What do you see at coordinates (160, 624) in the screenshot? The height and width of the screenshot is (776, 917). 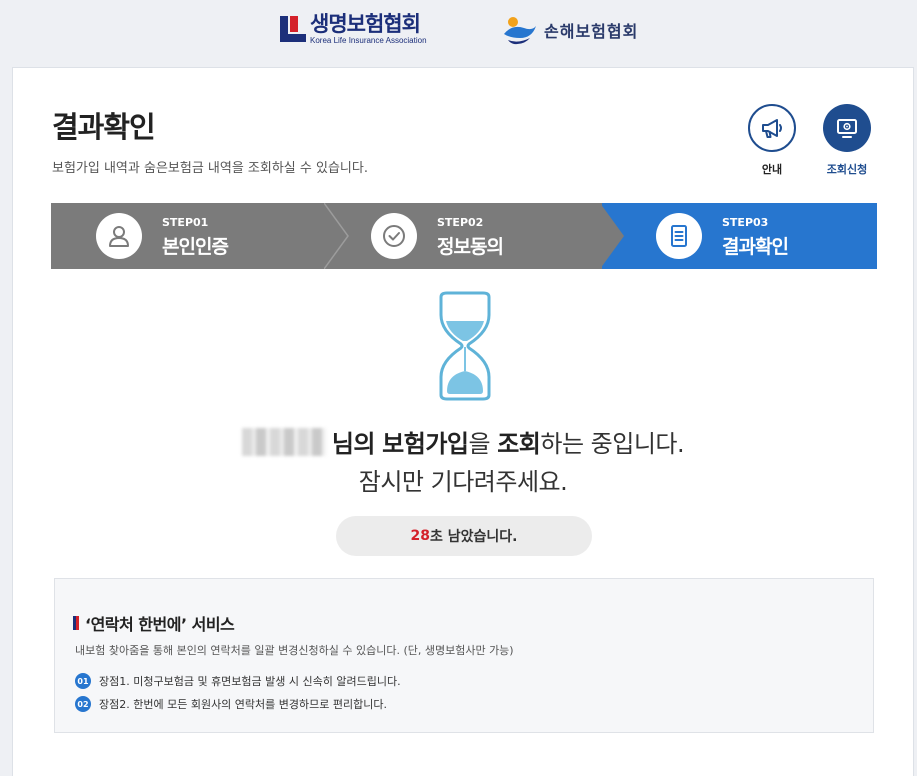 I see `info-title-text: ‘연락처 한번에’ 서비스` at bounding box center [160, 624].